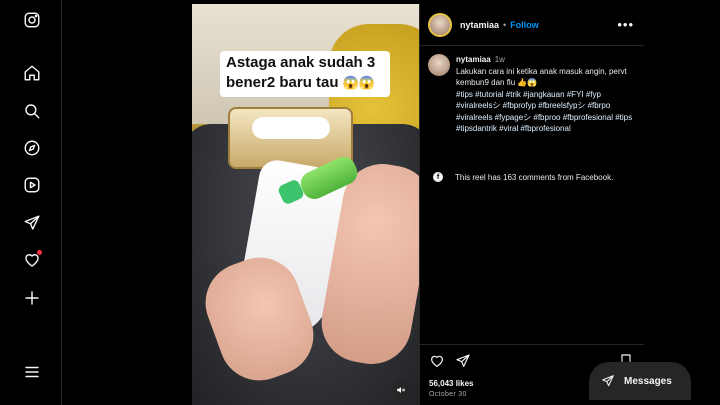 Image resolution: width=720 pixels, height=405 pixels. I want to click on caption-username: nytamiaa, so click(473, 59).